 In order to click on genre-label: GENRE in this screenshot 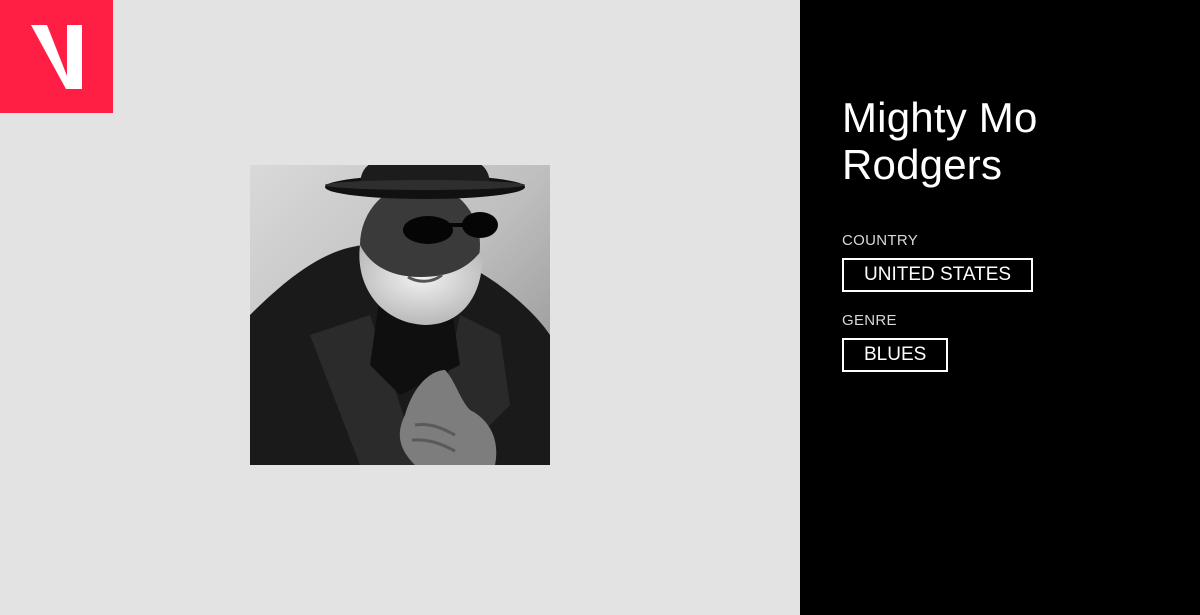, I will do `click(869, 320)`.